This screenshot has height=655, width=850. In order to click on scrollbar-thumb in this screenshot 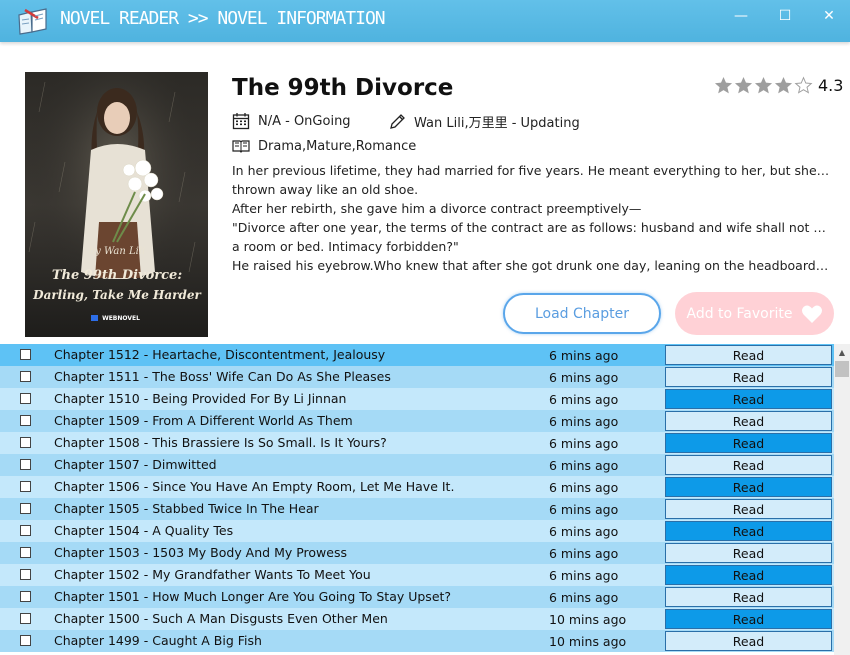, I will do `click(842, 369)`.